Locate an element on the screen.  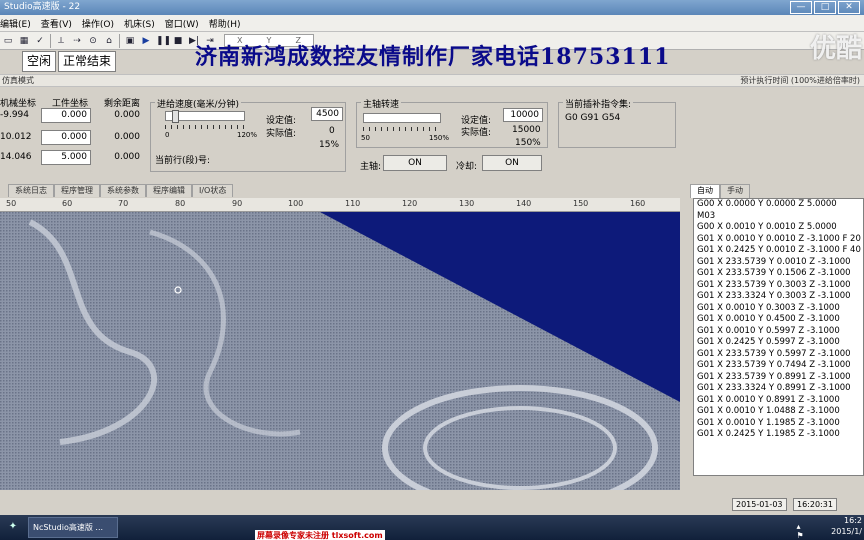
feed-percent: 15% is located at coordinates (329, 145).